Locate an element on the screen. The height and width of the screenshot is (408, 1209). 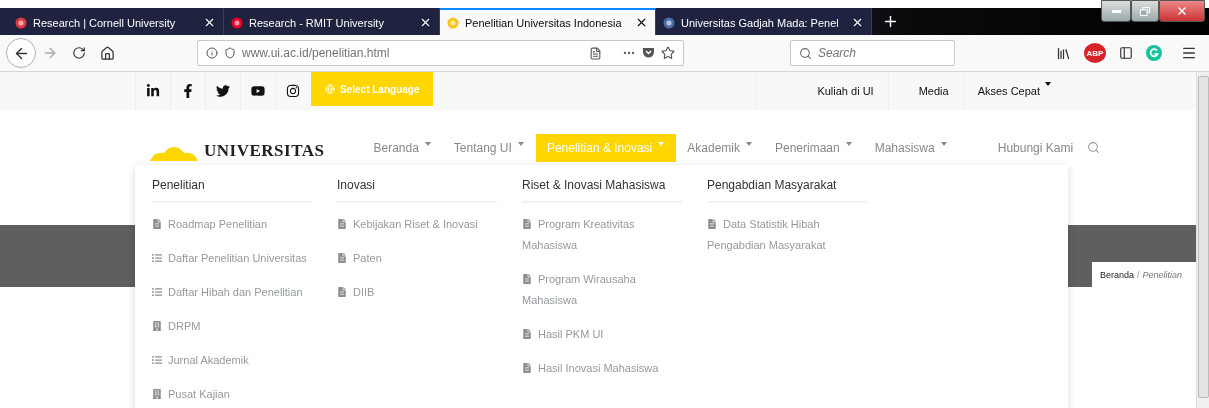
menu-heading: Inovasi is located at coordinates (417, 190).